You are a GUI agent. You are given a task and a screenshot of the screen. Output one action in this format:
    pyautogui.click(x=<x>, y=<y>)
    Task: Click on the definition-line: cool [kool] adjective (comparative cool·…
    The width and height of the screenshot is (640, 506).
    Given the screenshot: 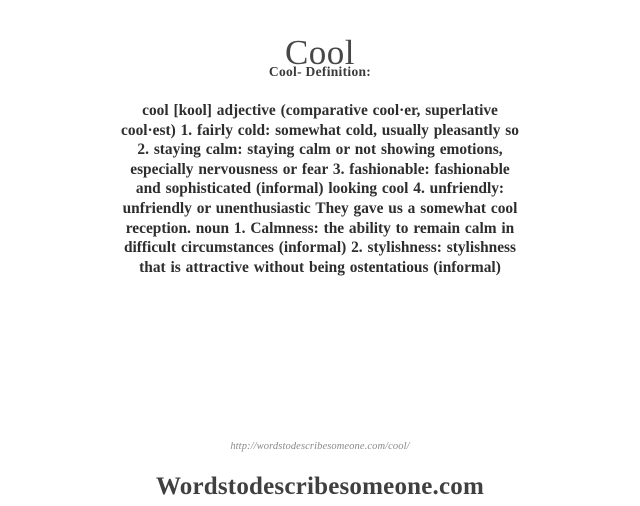 What is the action you would take?
    pyautogui.click(x=320, y=110)
    